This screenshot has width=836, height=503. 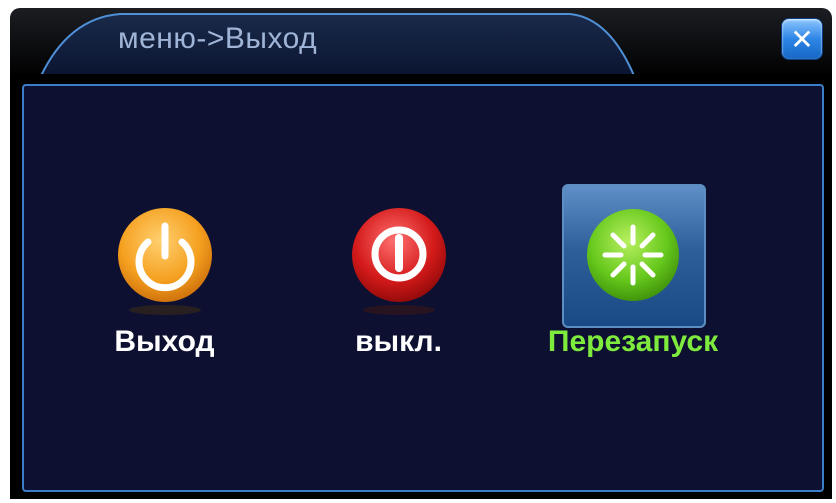 I want to click on shutdown-label: выкл., so click(x=398, y=341).